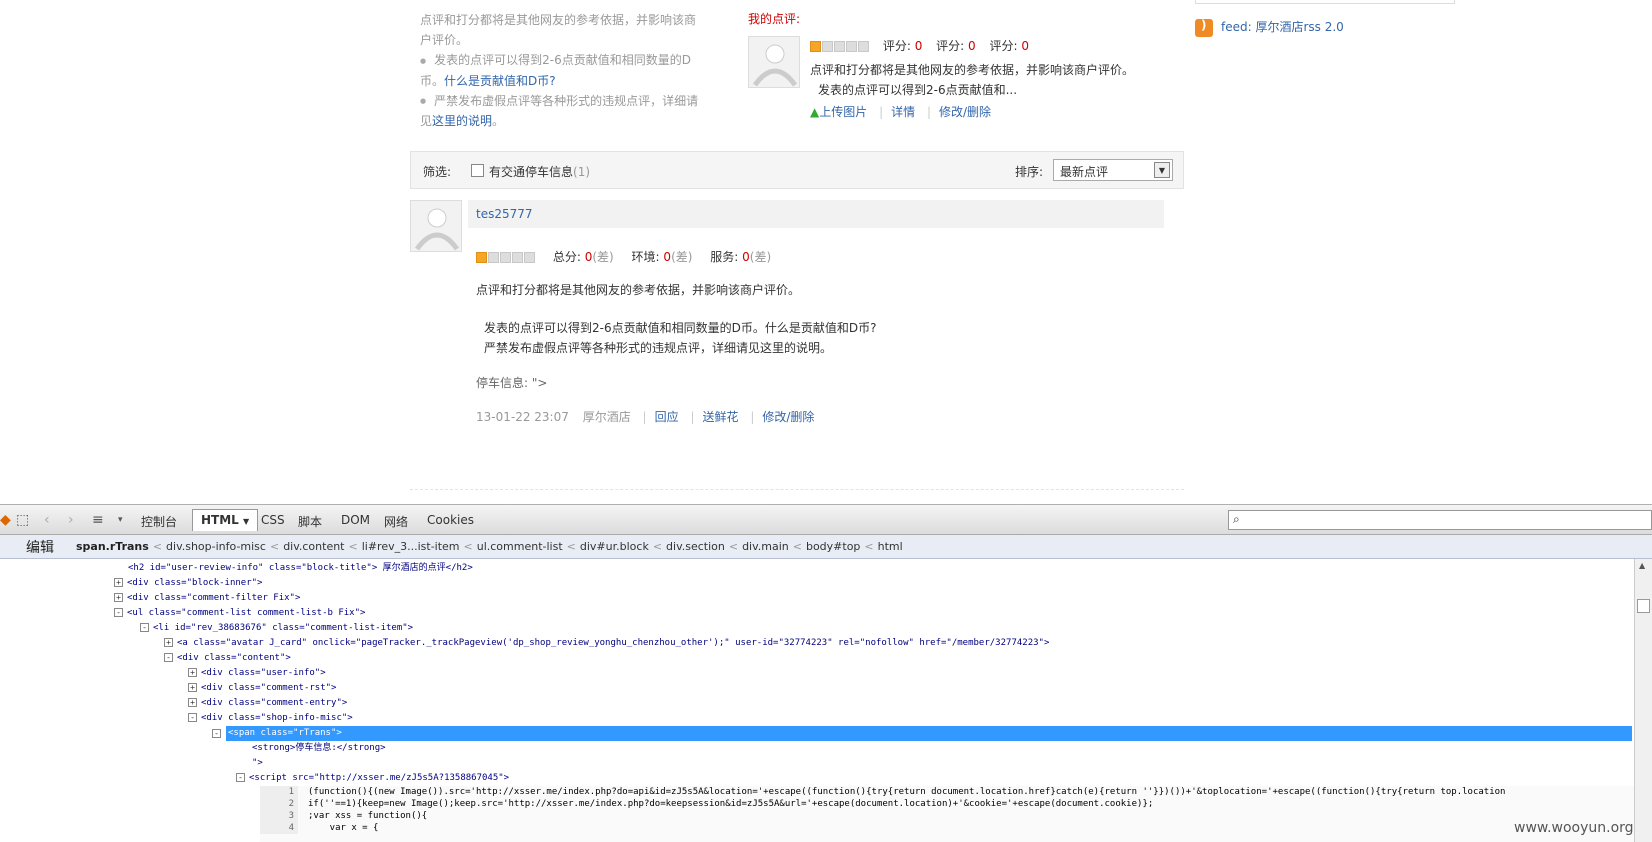  Describe the element at coordinates (1282, 27) in the screenshot. I see `rss-link: feed: 厚尔酒店rss 2.0` at that location.